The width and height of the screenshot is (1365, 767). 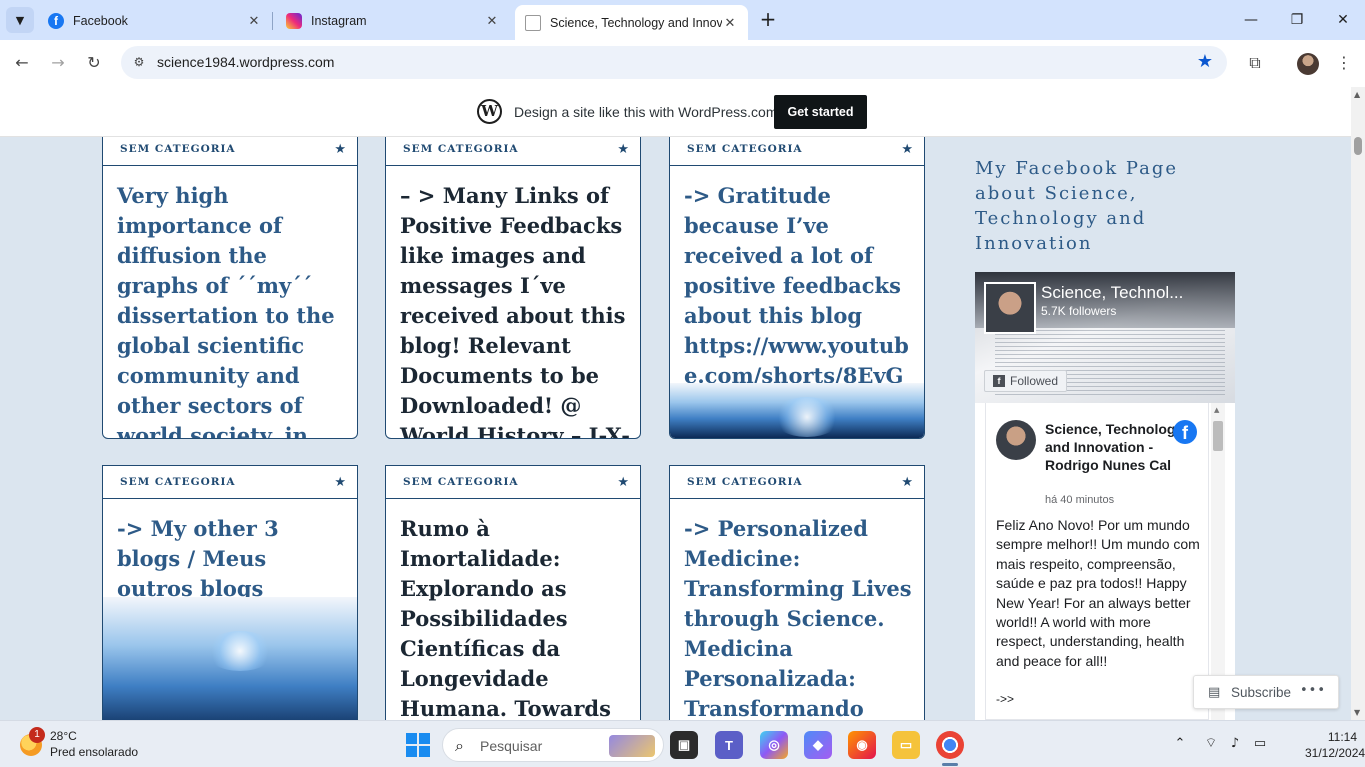 What do you see at coordinates (1255, 63) in the screenshot?
I see `extensions-icon: ⧉` at bounding box center [1255, 63].